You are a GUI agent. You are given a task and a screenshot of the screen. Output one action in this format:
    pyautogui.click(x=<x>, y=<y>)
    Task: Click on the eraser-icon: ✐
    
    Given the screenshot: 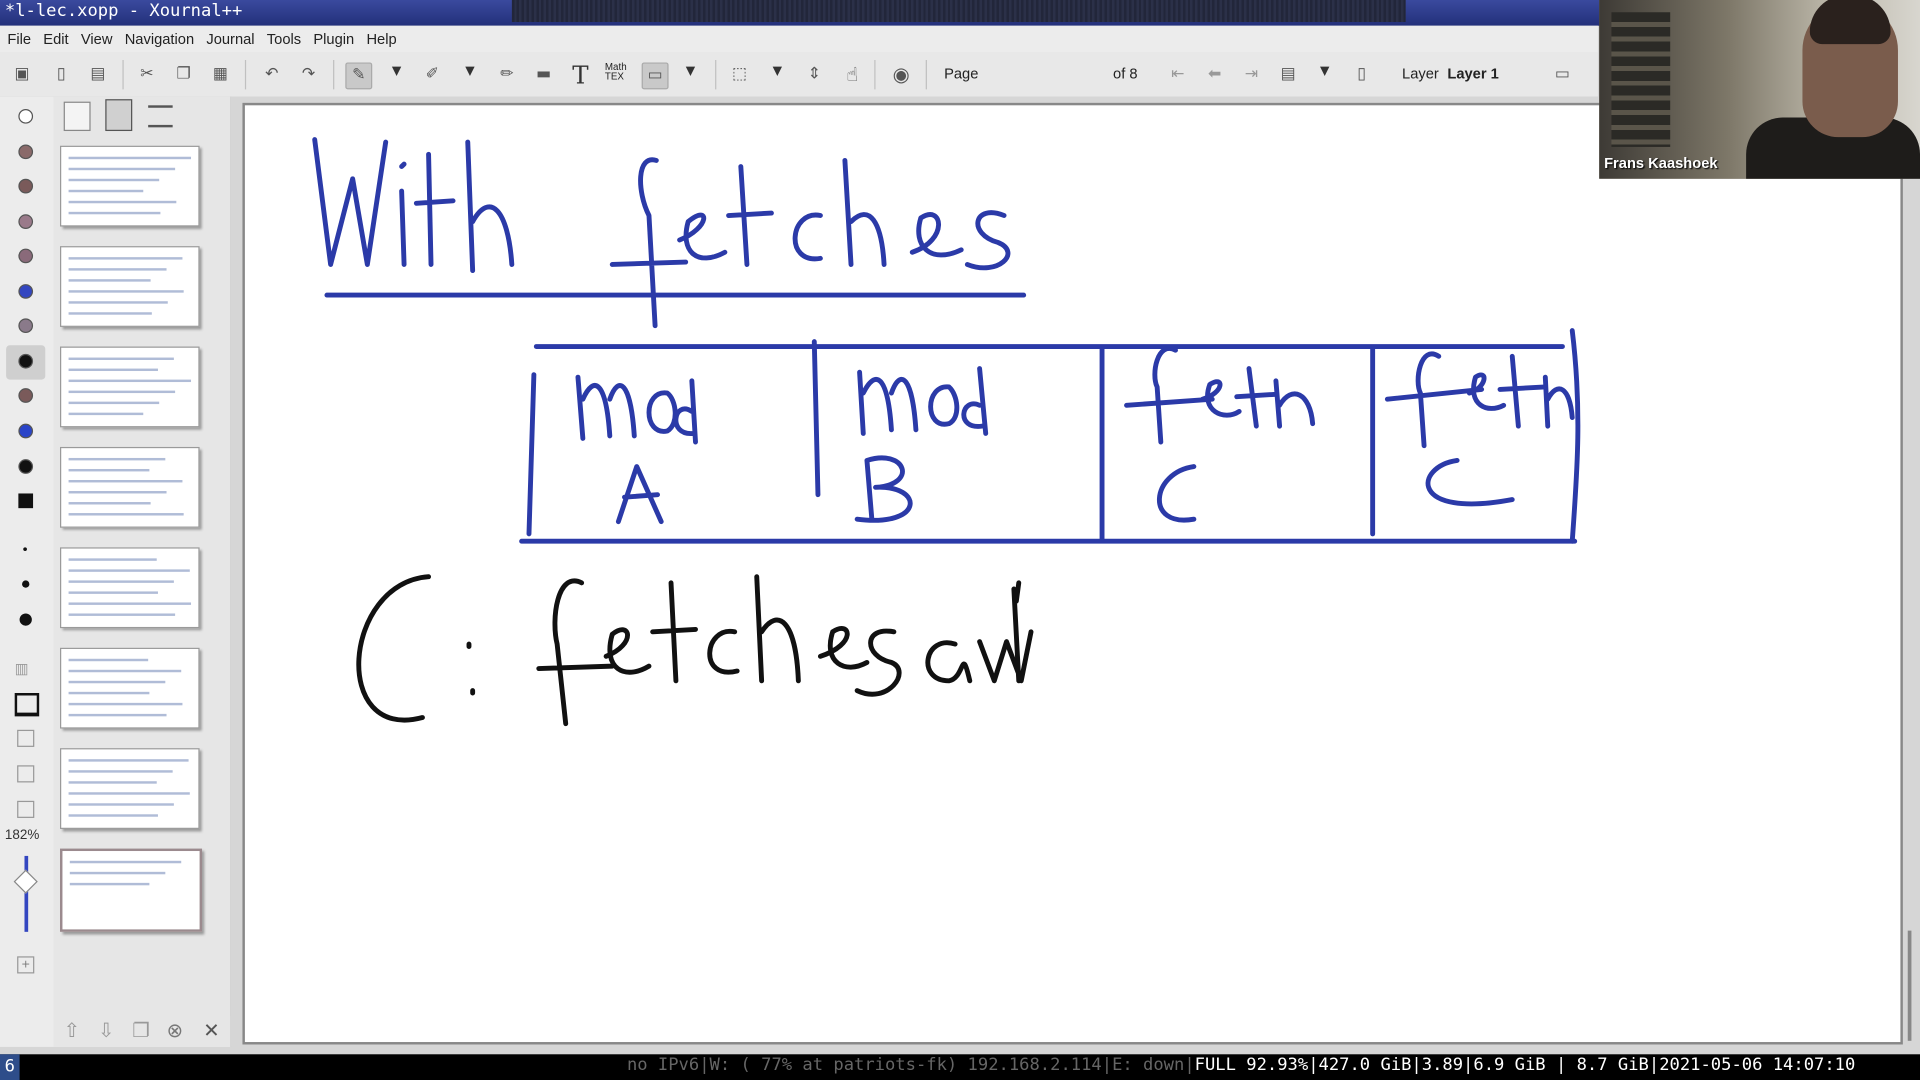 What is the action you would take?
    pyautogui.click(x=432, y=74)
    